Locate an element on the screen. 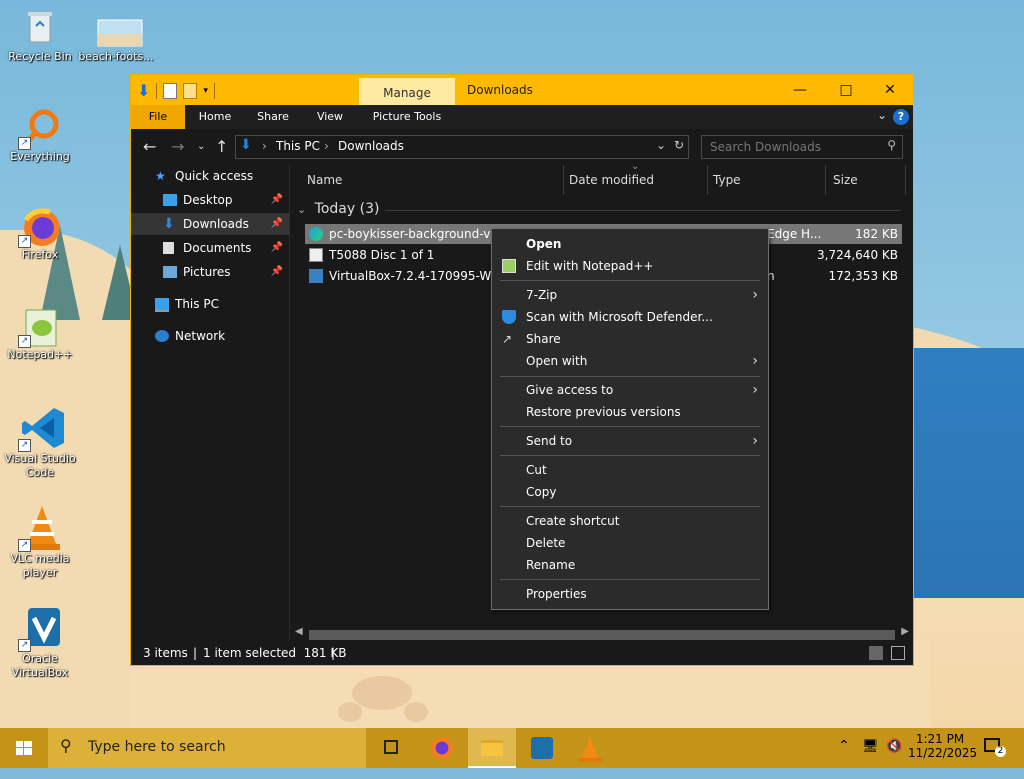 This screenshot has width=1024, height=779. recent-locations-chevron-icon: ⌄ is located at coordinates (201, 146).